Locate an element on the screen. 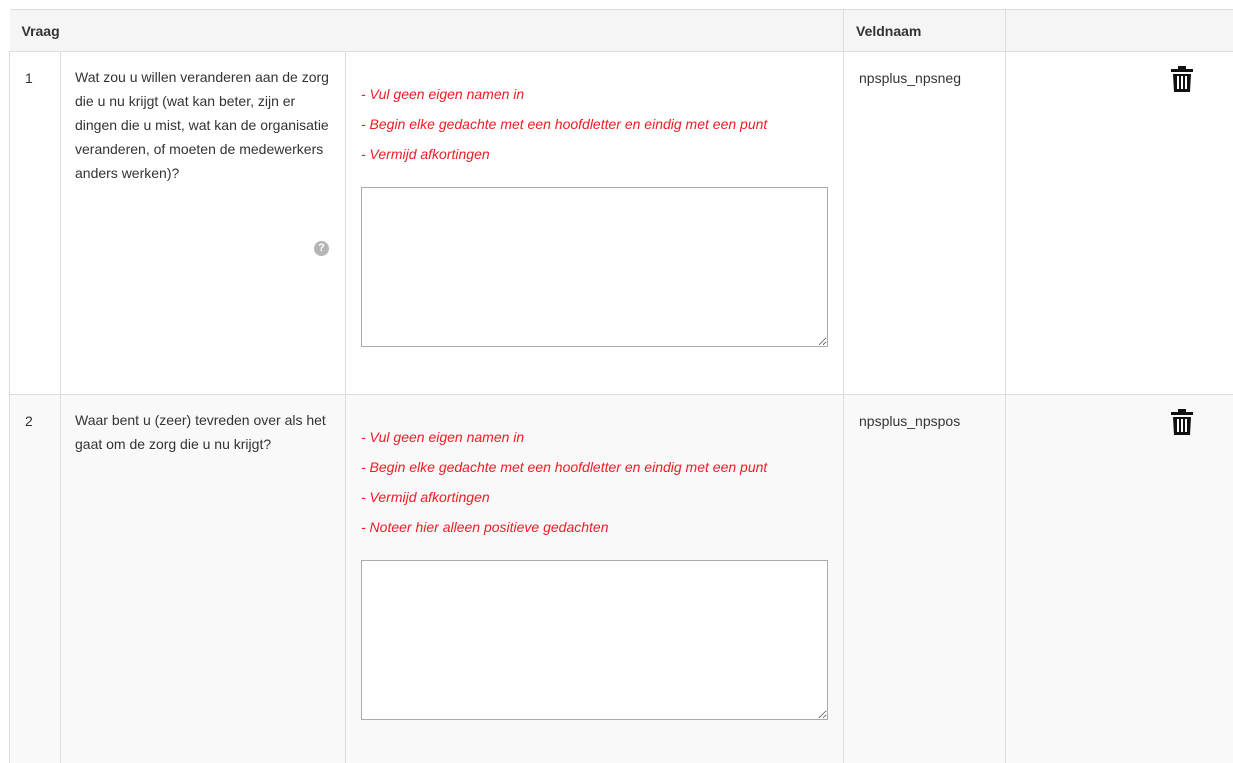  field-name: npsplus_npsneg is located at coordinates (925, 223).